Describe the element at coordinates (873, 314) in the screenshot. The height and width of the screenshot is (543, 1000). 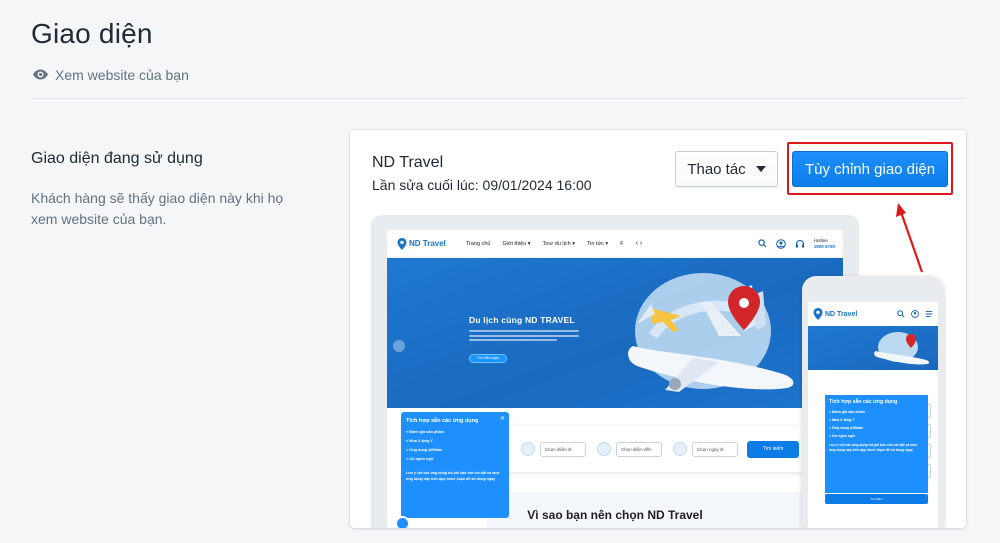
I see `mobile-navbar: ND Travel` at that location.